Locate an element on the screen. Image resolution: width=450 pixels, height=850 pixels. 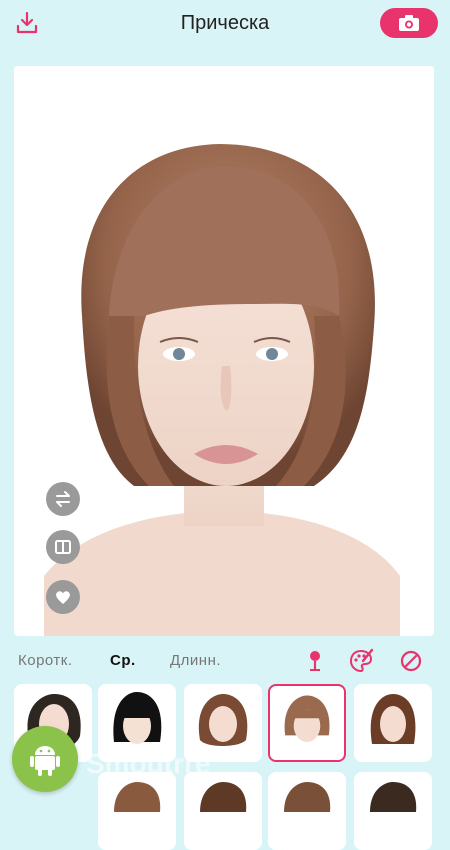
tab-long: Длинн. is located at coordinates (195, 660).